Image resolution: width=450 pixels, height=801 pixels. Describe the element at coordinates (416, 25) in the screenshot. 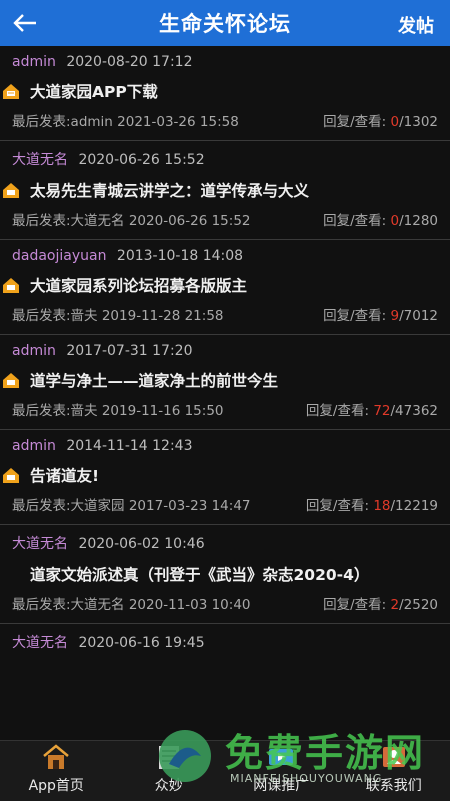

I see `post-button: 发帖` at that location.